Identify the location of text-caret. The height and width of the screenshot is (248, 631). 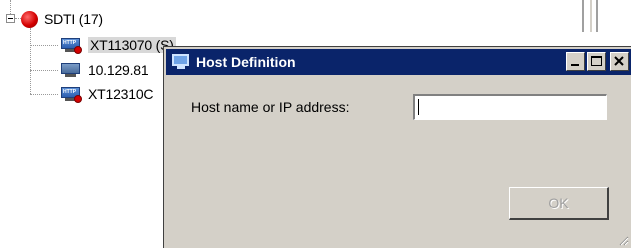
(418, 107).